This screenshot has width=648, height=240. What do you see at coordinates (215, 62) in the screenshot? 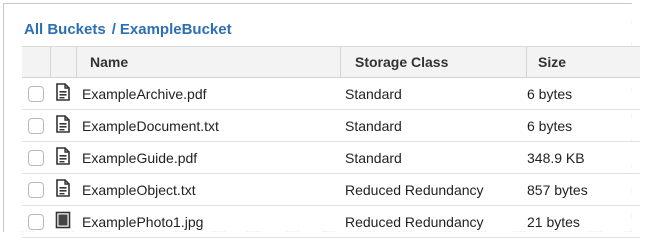
I see `column-header-name: Name` at bounding box center [215, 62].